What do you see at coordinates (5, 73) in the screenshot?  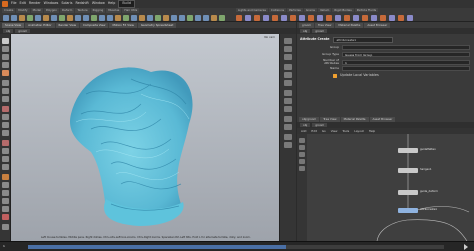 I see `handle-tool-icon` at bounding box center [5, 73].